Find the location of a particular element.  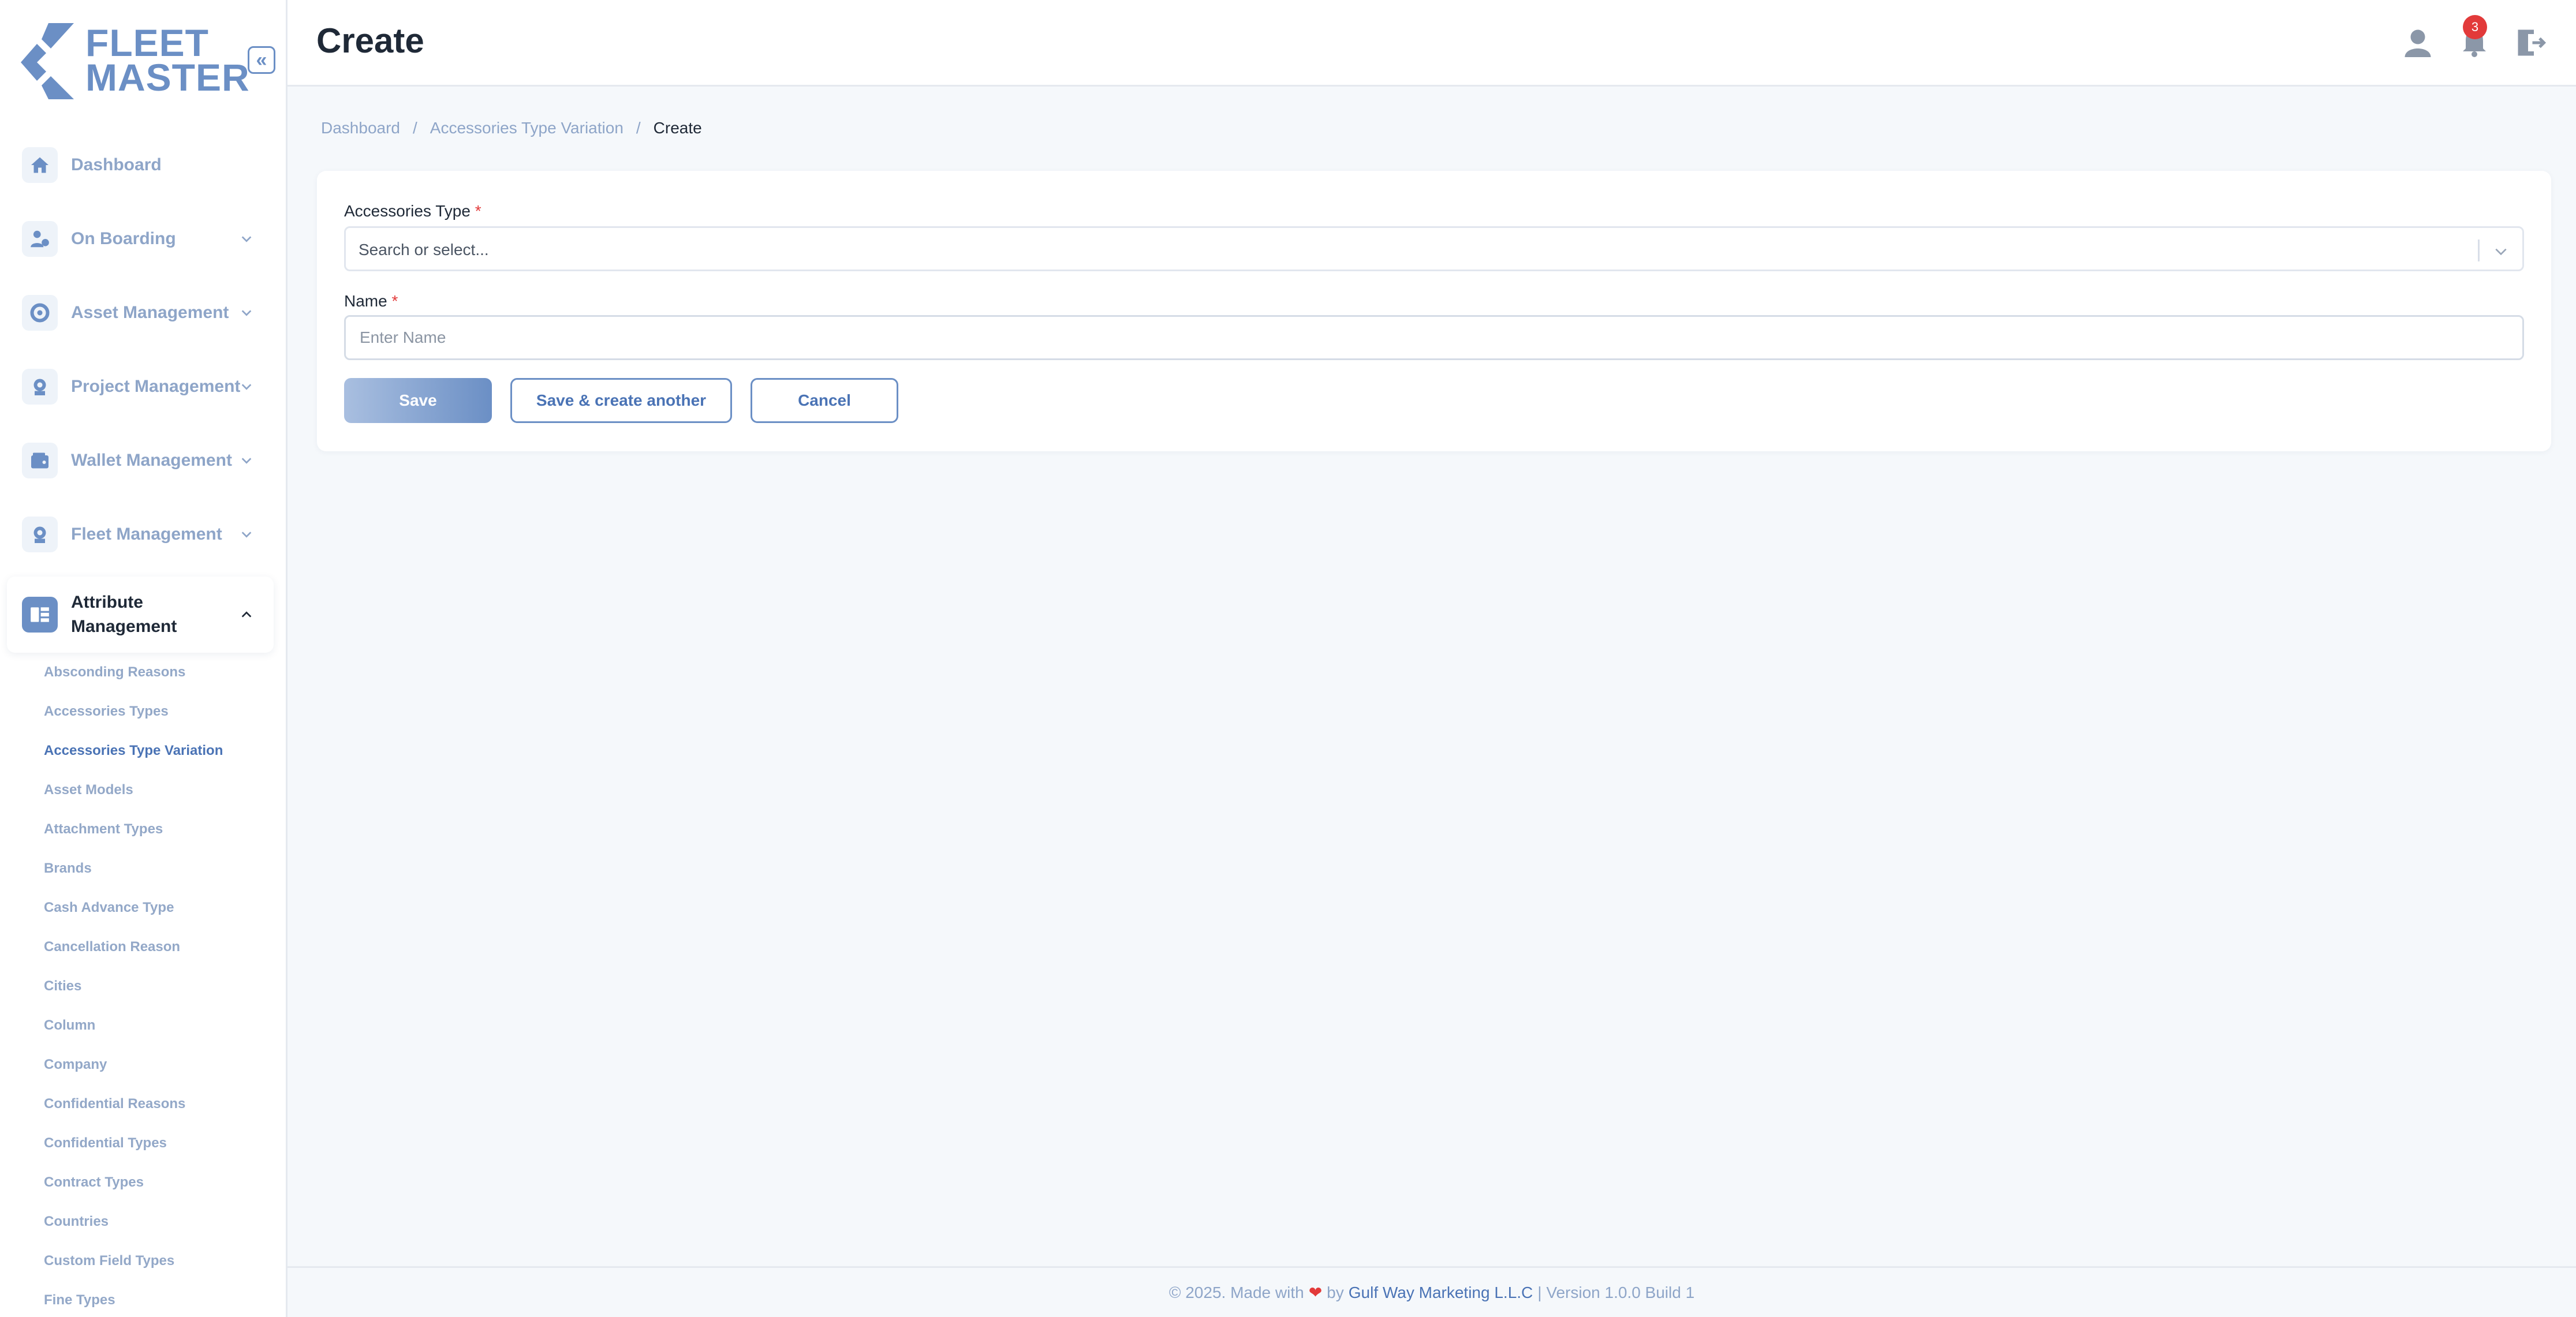

user-onboarding-icon is located at coordinates (40, 239).